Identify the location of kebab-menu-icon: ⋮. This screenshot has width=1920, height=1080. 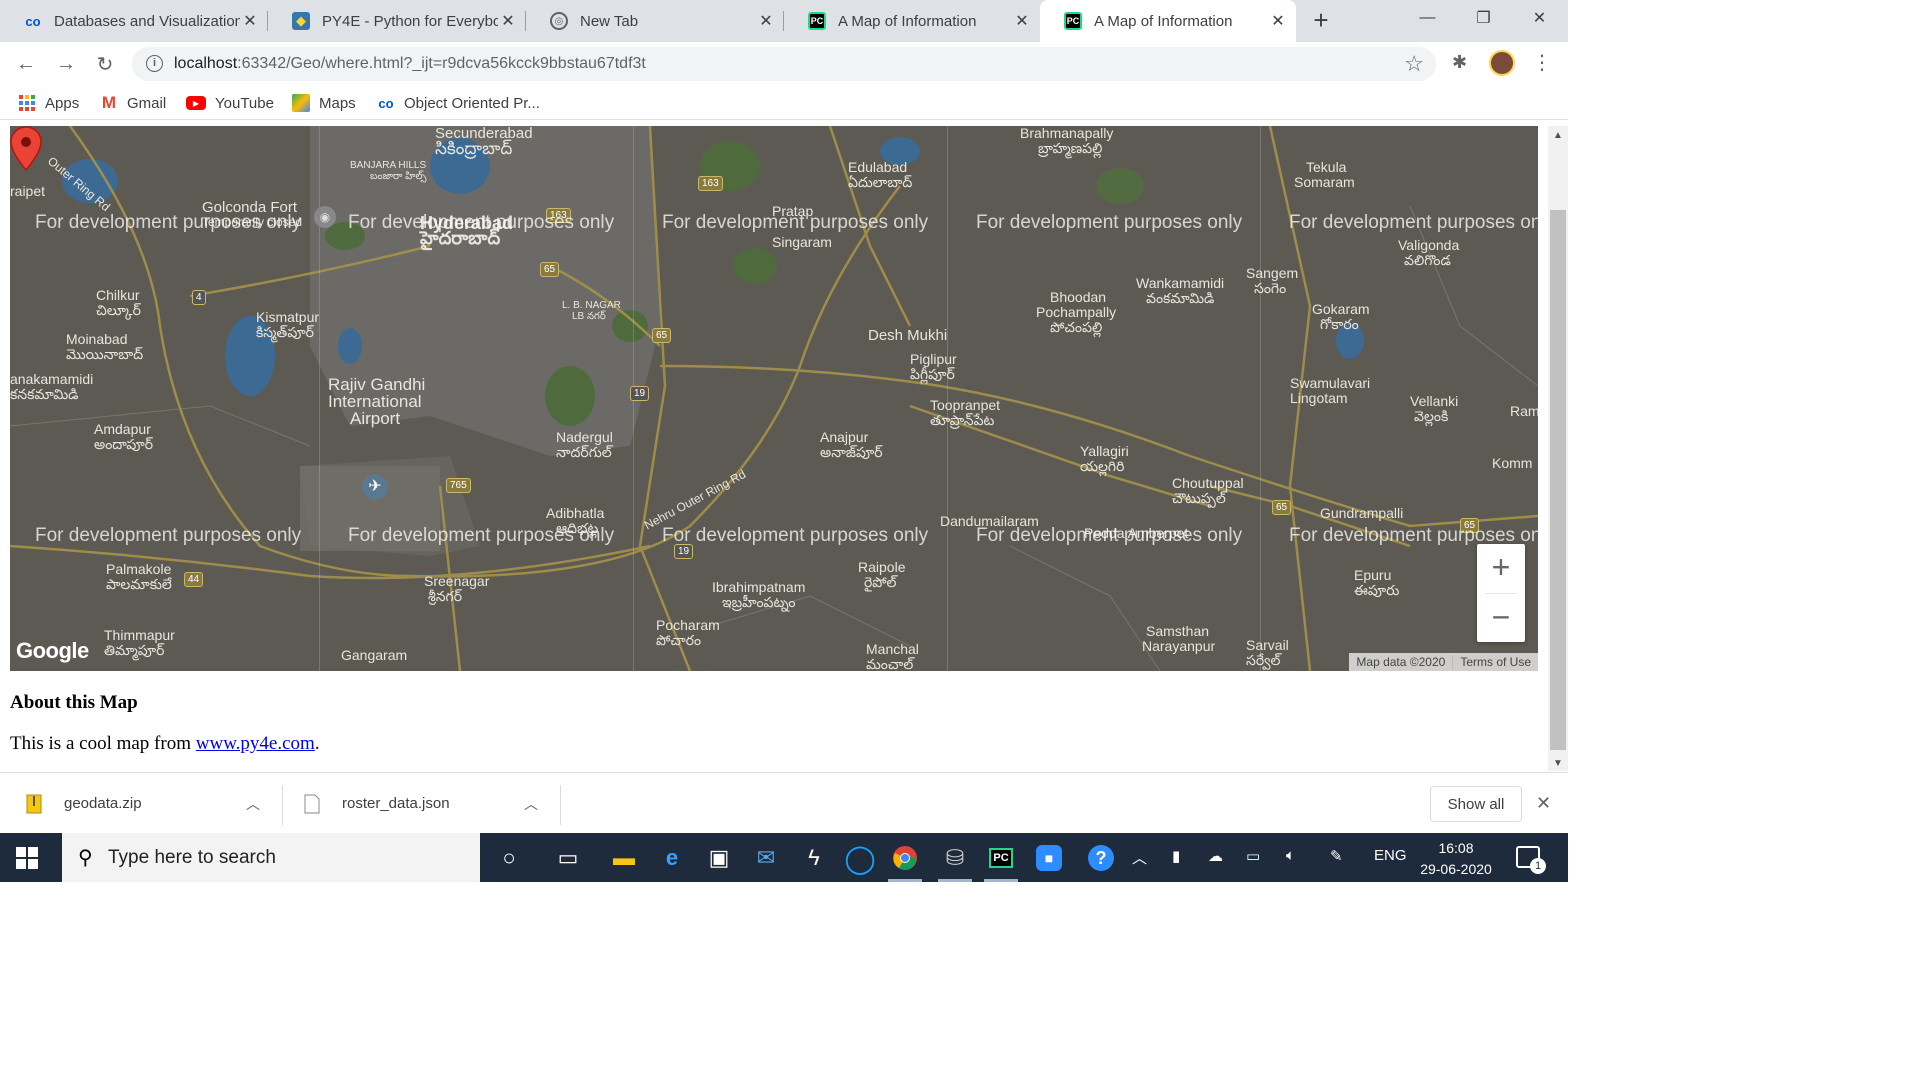
(1542, 62).